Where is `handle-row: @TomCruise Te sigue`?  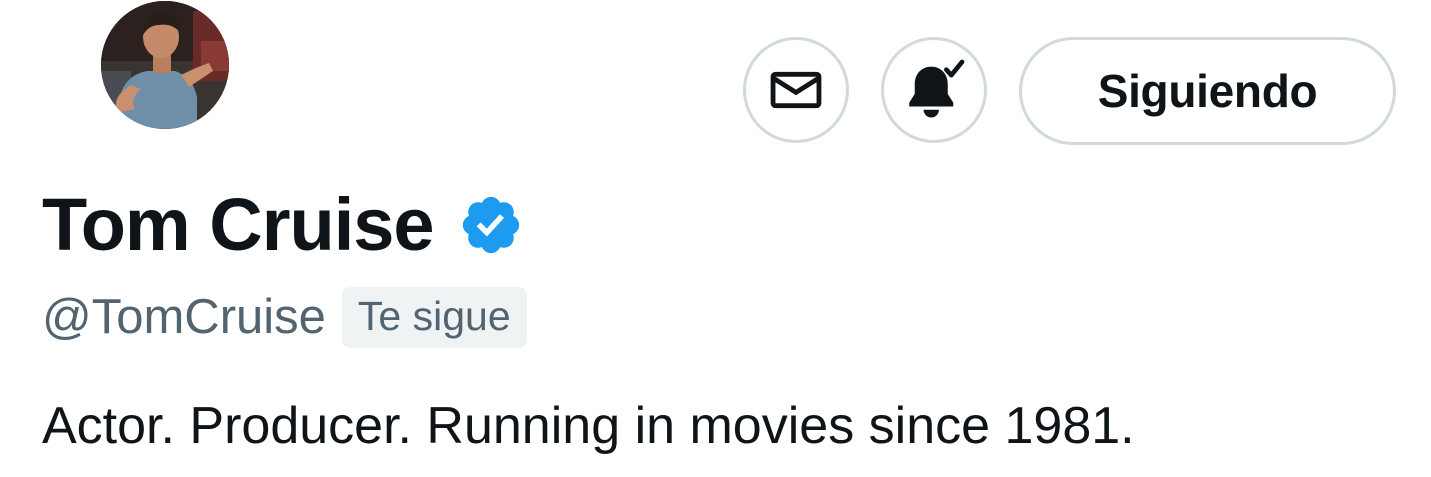 handle-row: @TomCruise Te sigue is located at coordinates (284, 317).